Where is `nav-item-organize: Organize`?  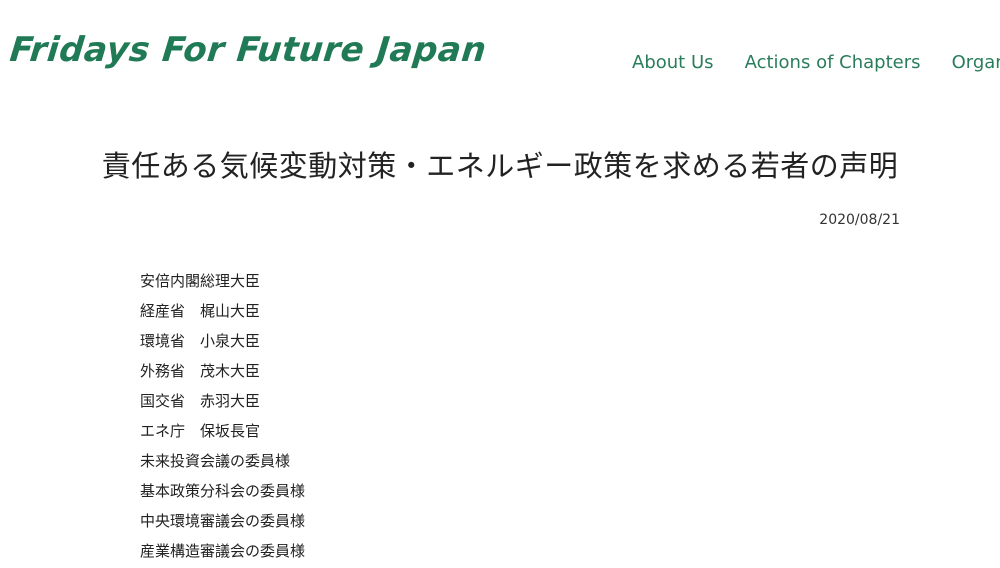 nav-item-organize: Organize is located at coordinates (976, 62).